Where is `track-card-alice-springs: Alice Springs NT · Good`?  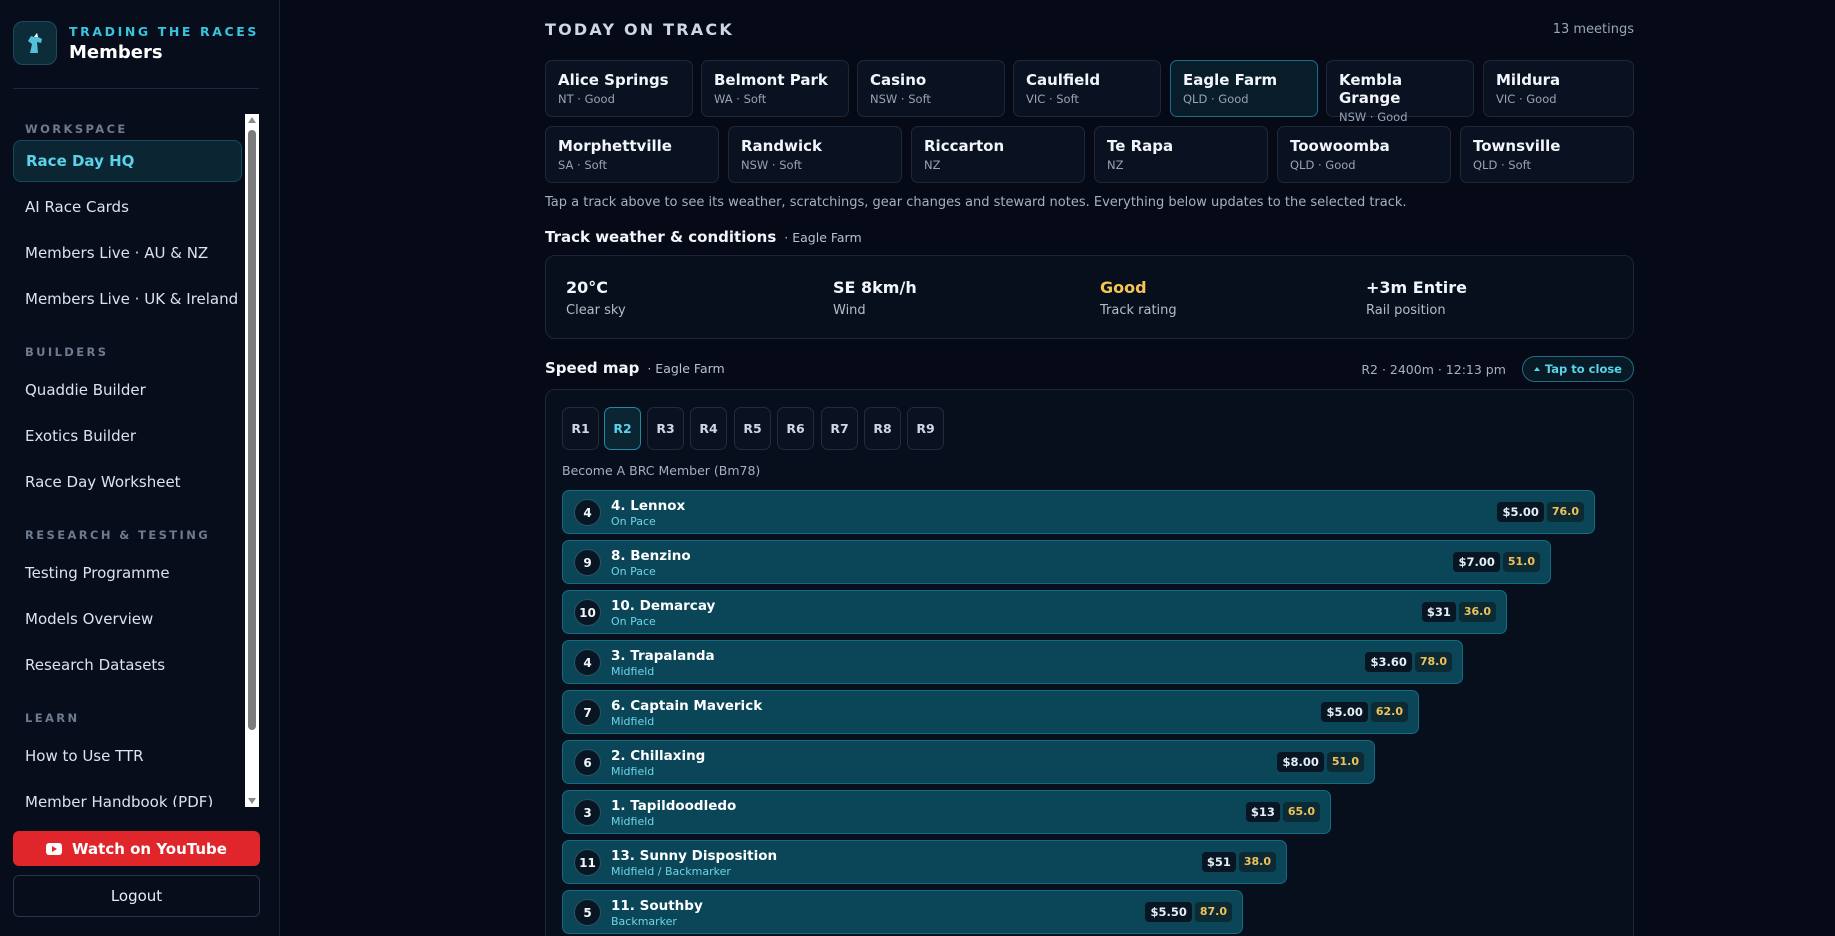
track-card-alice-springs: Alice Springs NT · Good is located at coordinates (619, 88).